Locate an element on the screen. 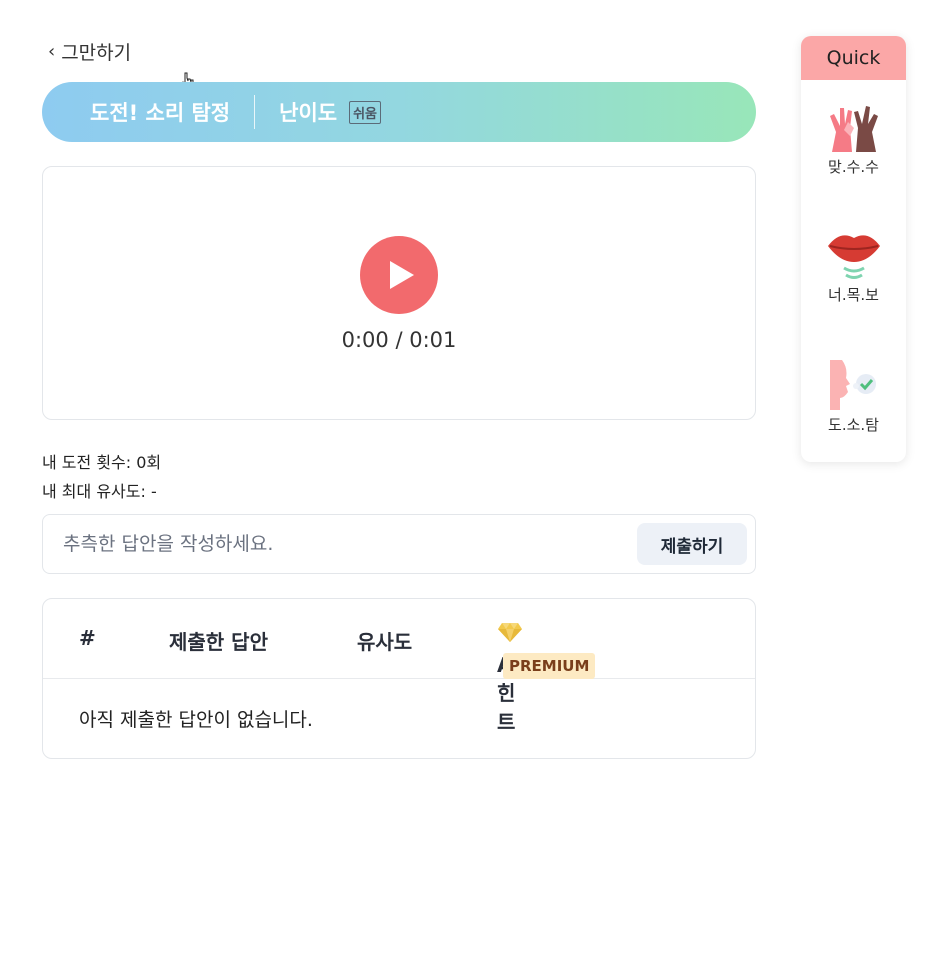 The width and height of the screenshot is (942, 974). time-readout: 0:00 / 0:01 is located at coordinates (399, 340).